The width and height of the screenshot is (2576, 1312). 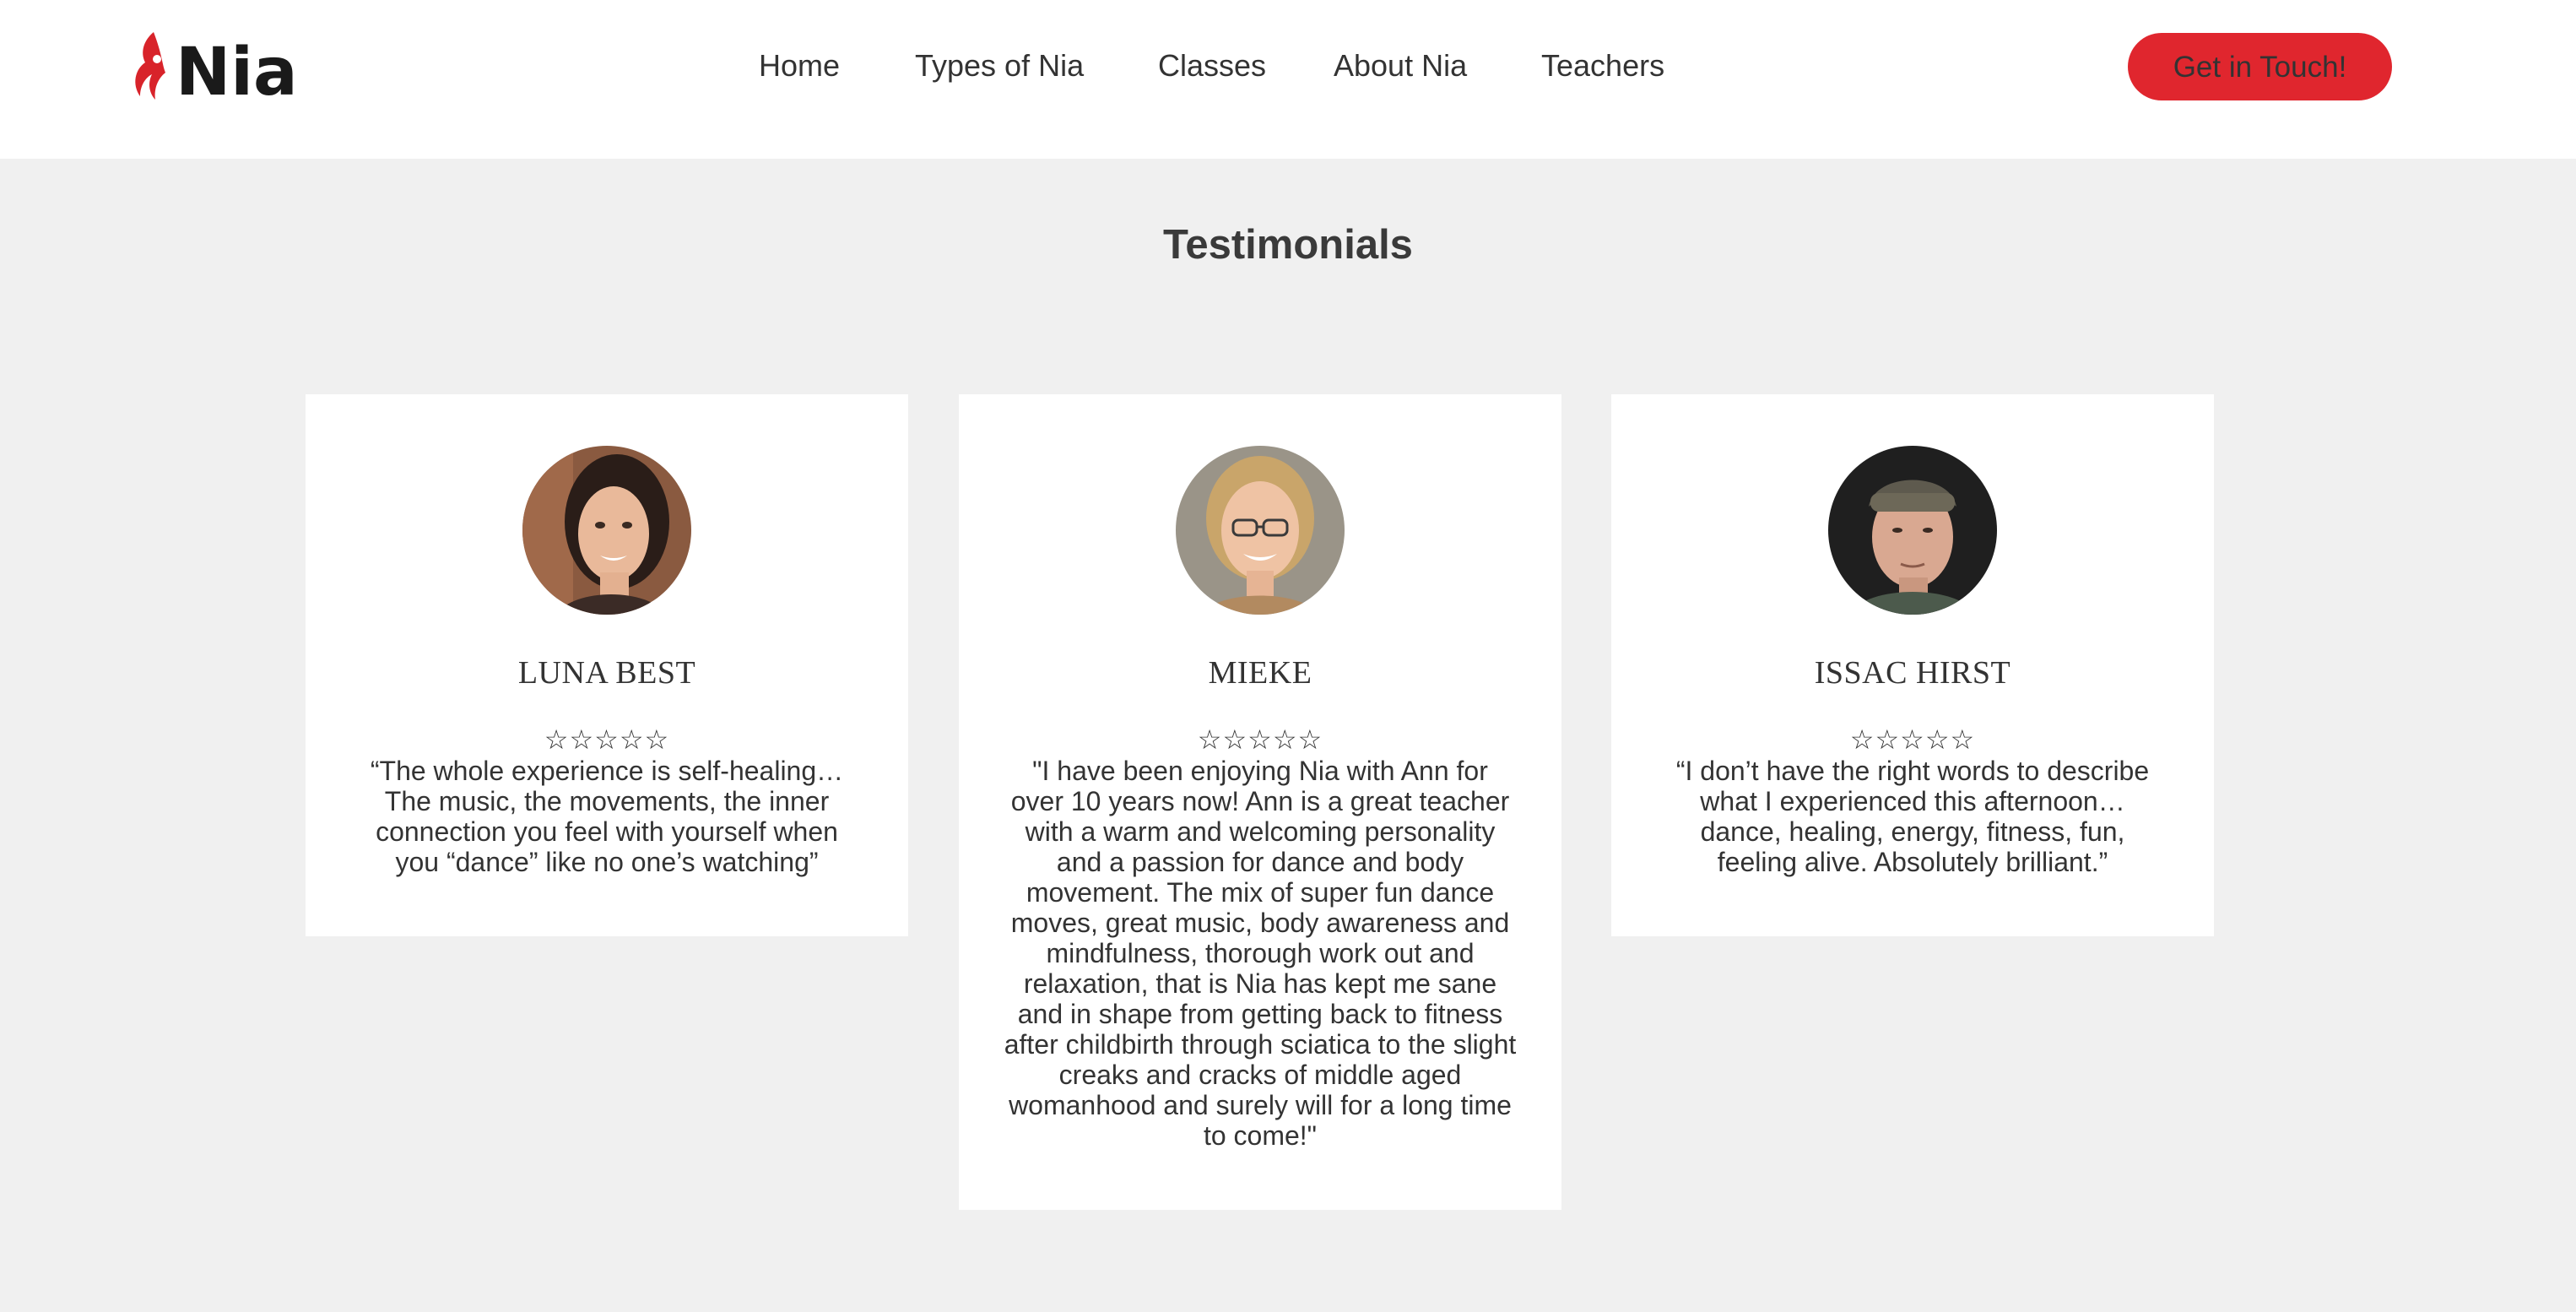 I want to click on nav-home: Home, so click(x=799, y=66).